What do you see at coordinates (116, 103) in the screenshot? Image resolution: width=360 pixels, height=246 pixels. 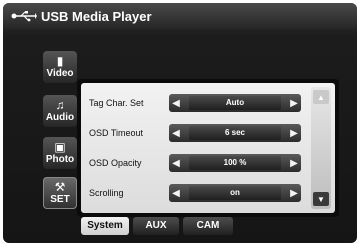 I see `setting-label: Tag Char. Set` at bounding box center [116, 103].